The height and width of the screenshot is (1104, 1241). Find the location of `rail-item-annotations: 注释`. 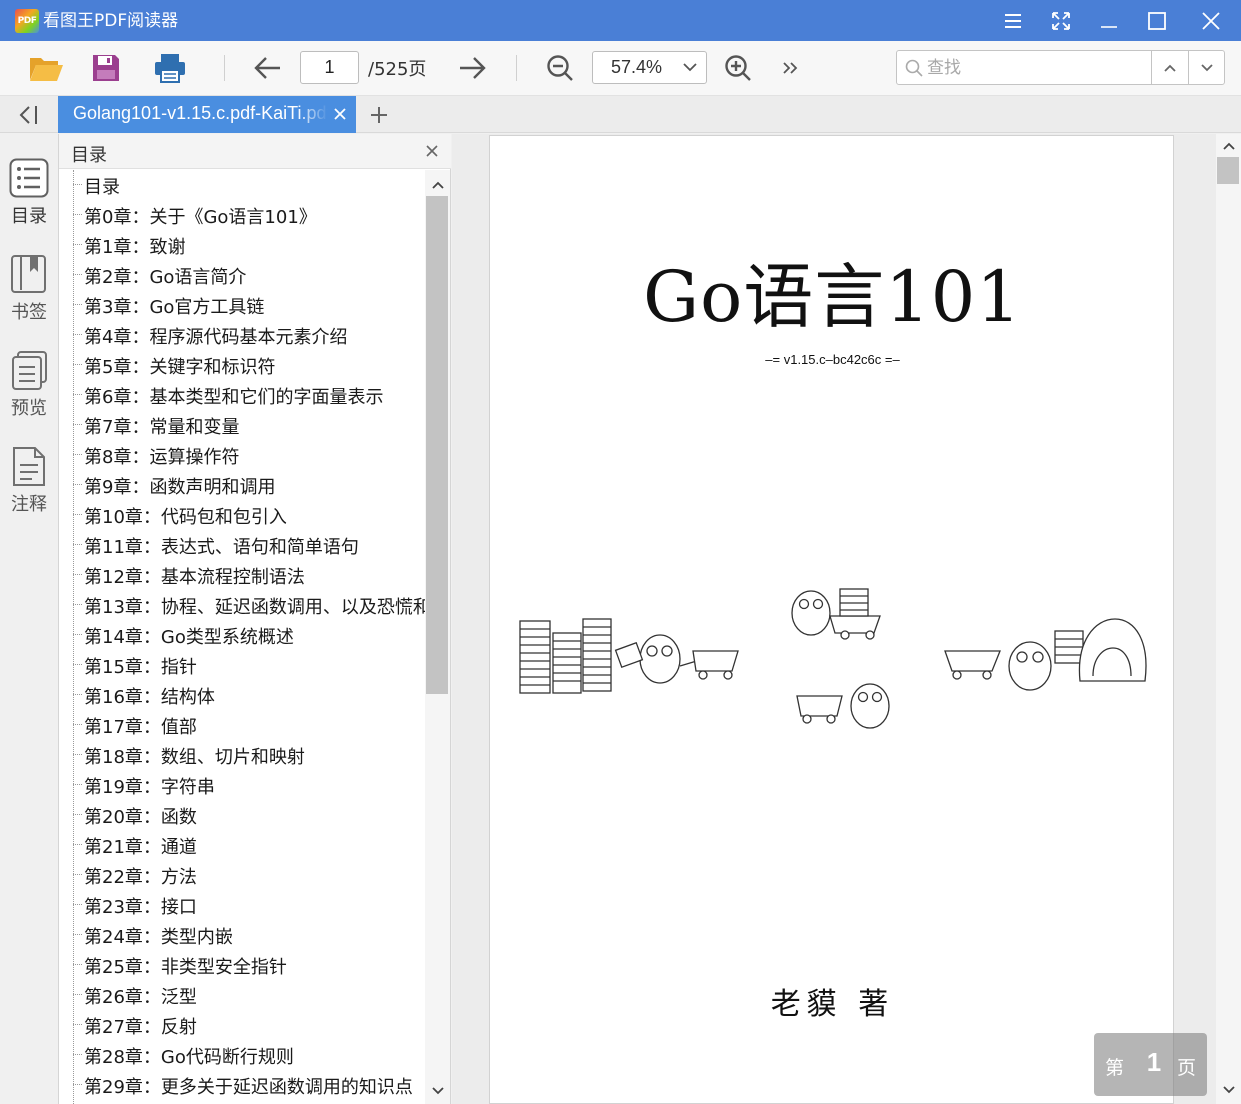

rail-item-annotations: 注释 is located at coordinates (29, 490).